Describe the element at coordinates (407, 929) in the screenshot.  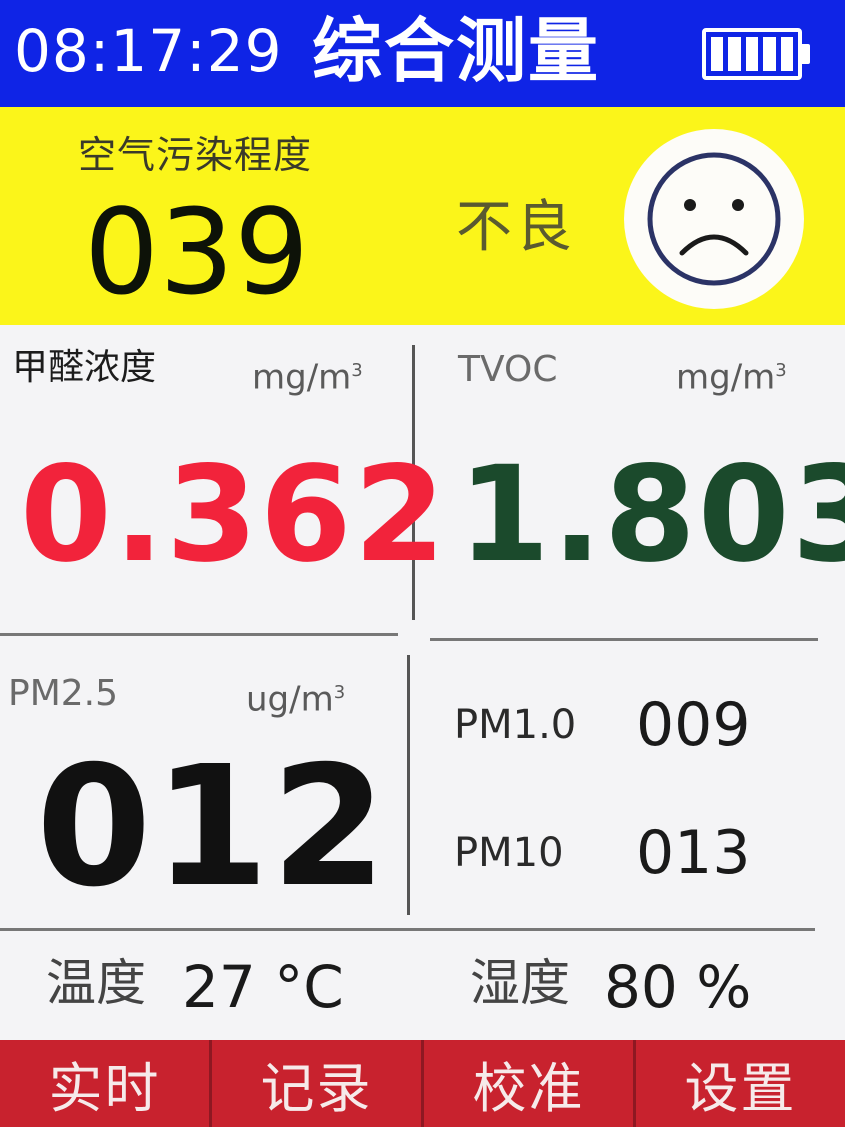
I see `divider-horizontal-env` at that location.